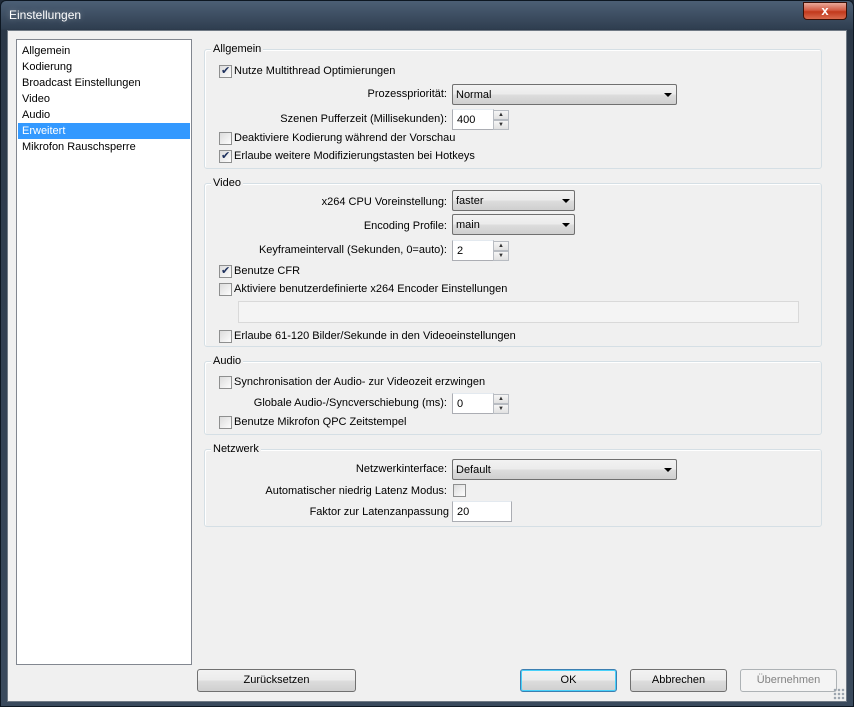 Image resolution: width=854 pixels, height=707 pixels. What do you see at coordinates (568, 680) in the screenshot?
I see `ok-button: OK` at bounding box center [568, 680].